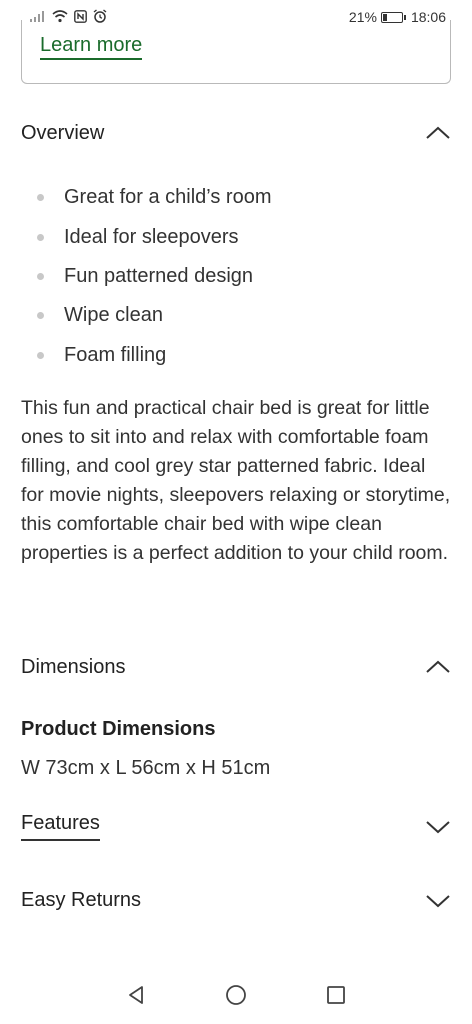 This screenshot has width=472, height=1024. Describe the element at coordinates (236, 52) in the screenshot. I see `learn-more-card: Learn more` at that location.